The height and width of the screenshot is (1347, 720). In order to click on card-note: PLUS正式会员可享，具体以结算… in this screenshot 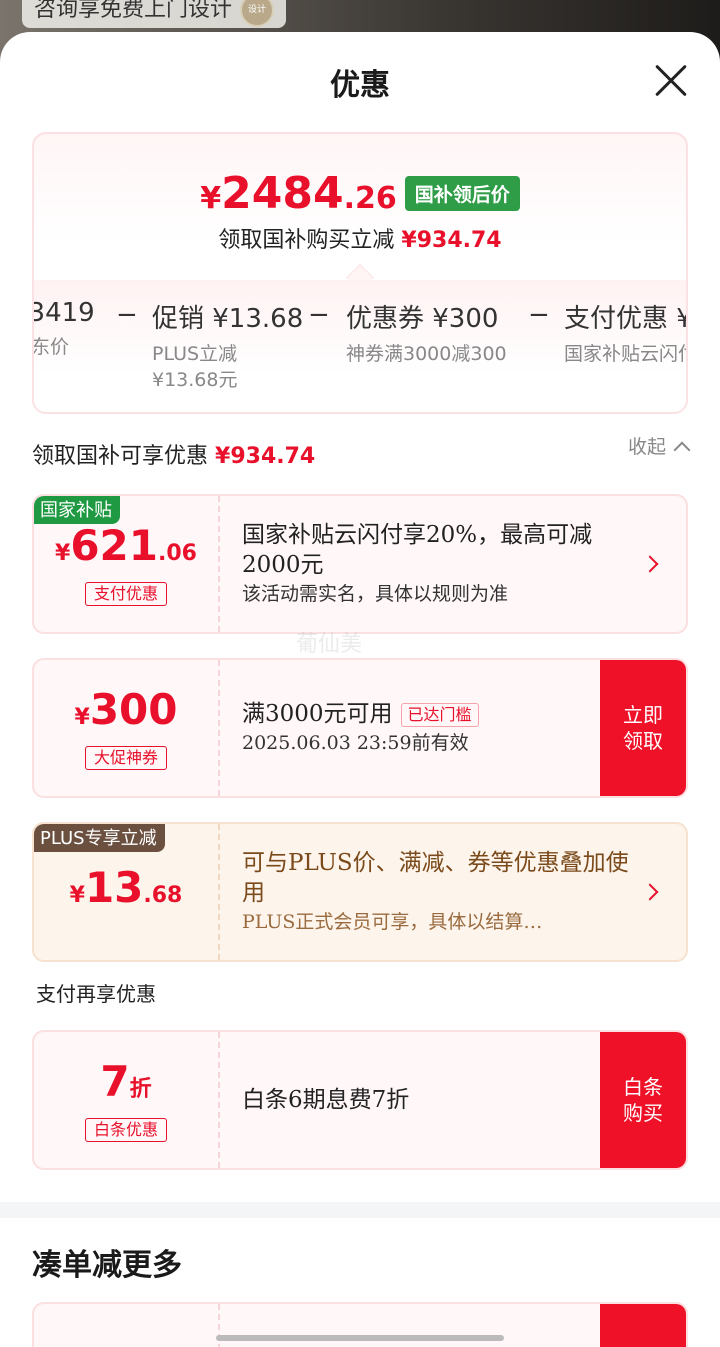, I will do `click(392, 922)`.